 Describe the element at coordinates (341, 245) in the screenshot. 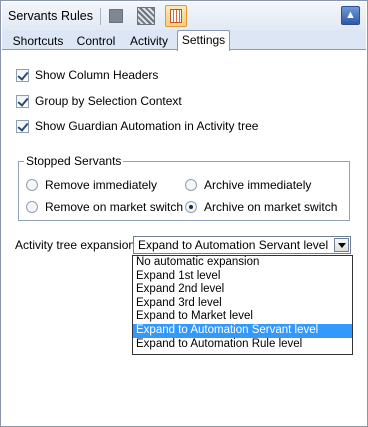

I see `chevron-down-icon` at that location.